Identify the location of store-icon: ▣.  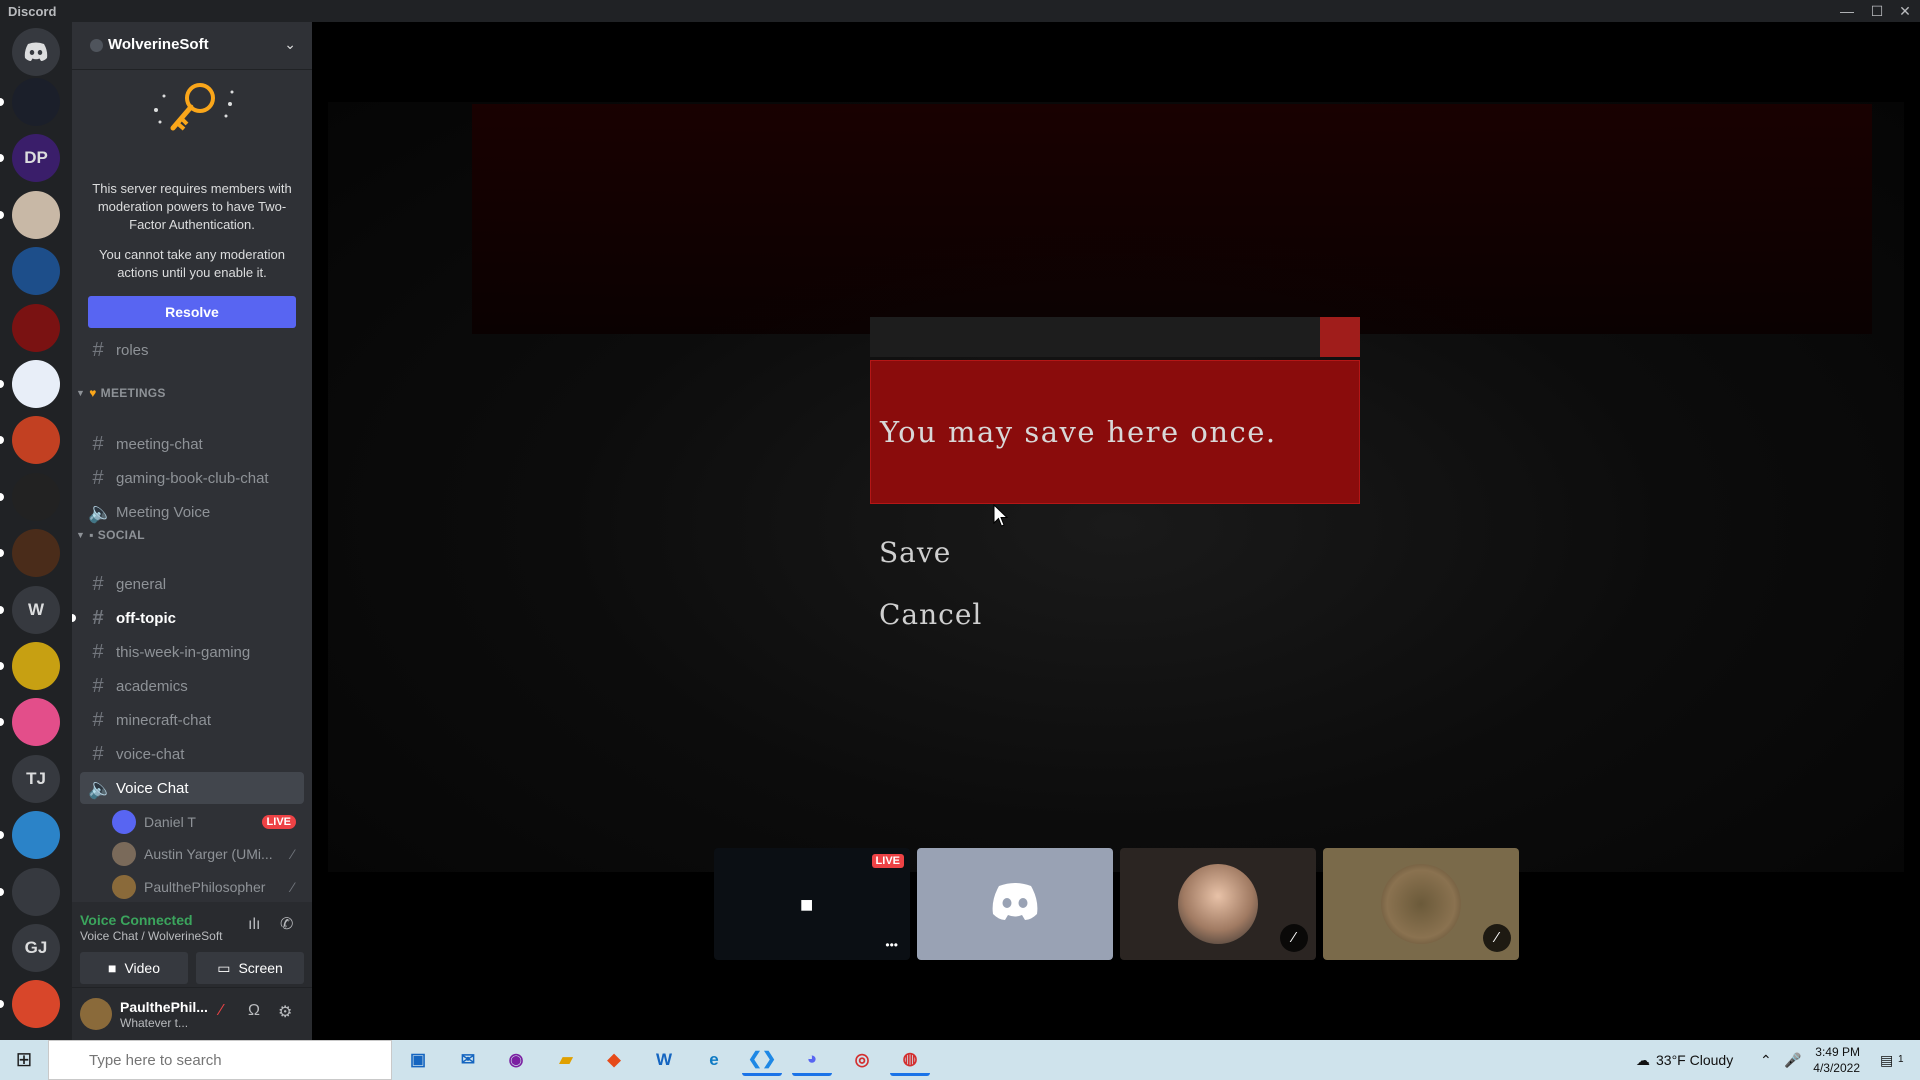
(418, 1060).